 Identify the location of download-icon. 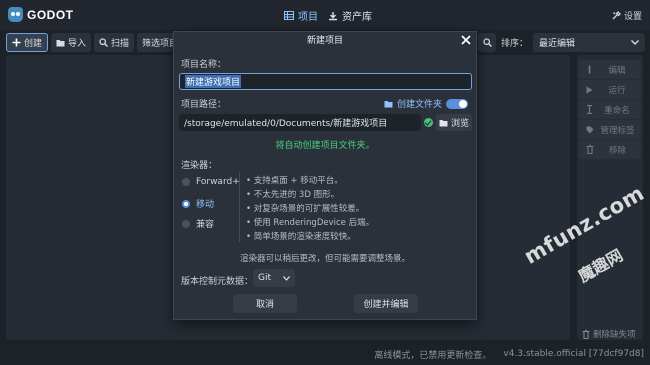
(333, 15).